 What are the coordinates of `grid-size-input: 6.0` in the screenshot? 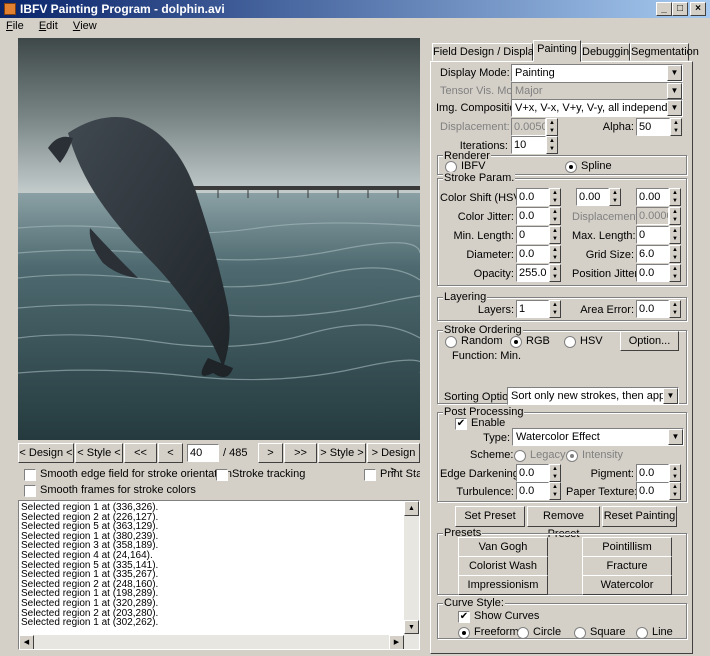 It's located at (652, 254).